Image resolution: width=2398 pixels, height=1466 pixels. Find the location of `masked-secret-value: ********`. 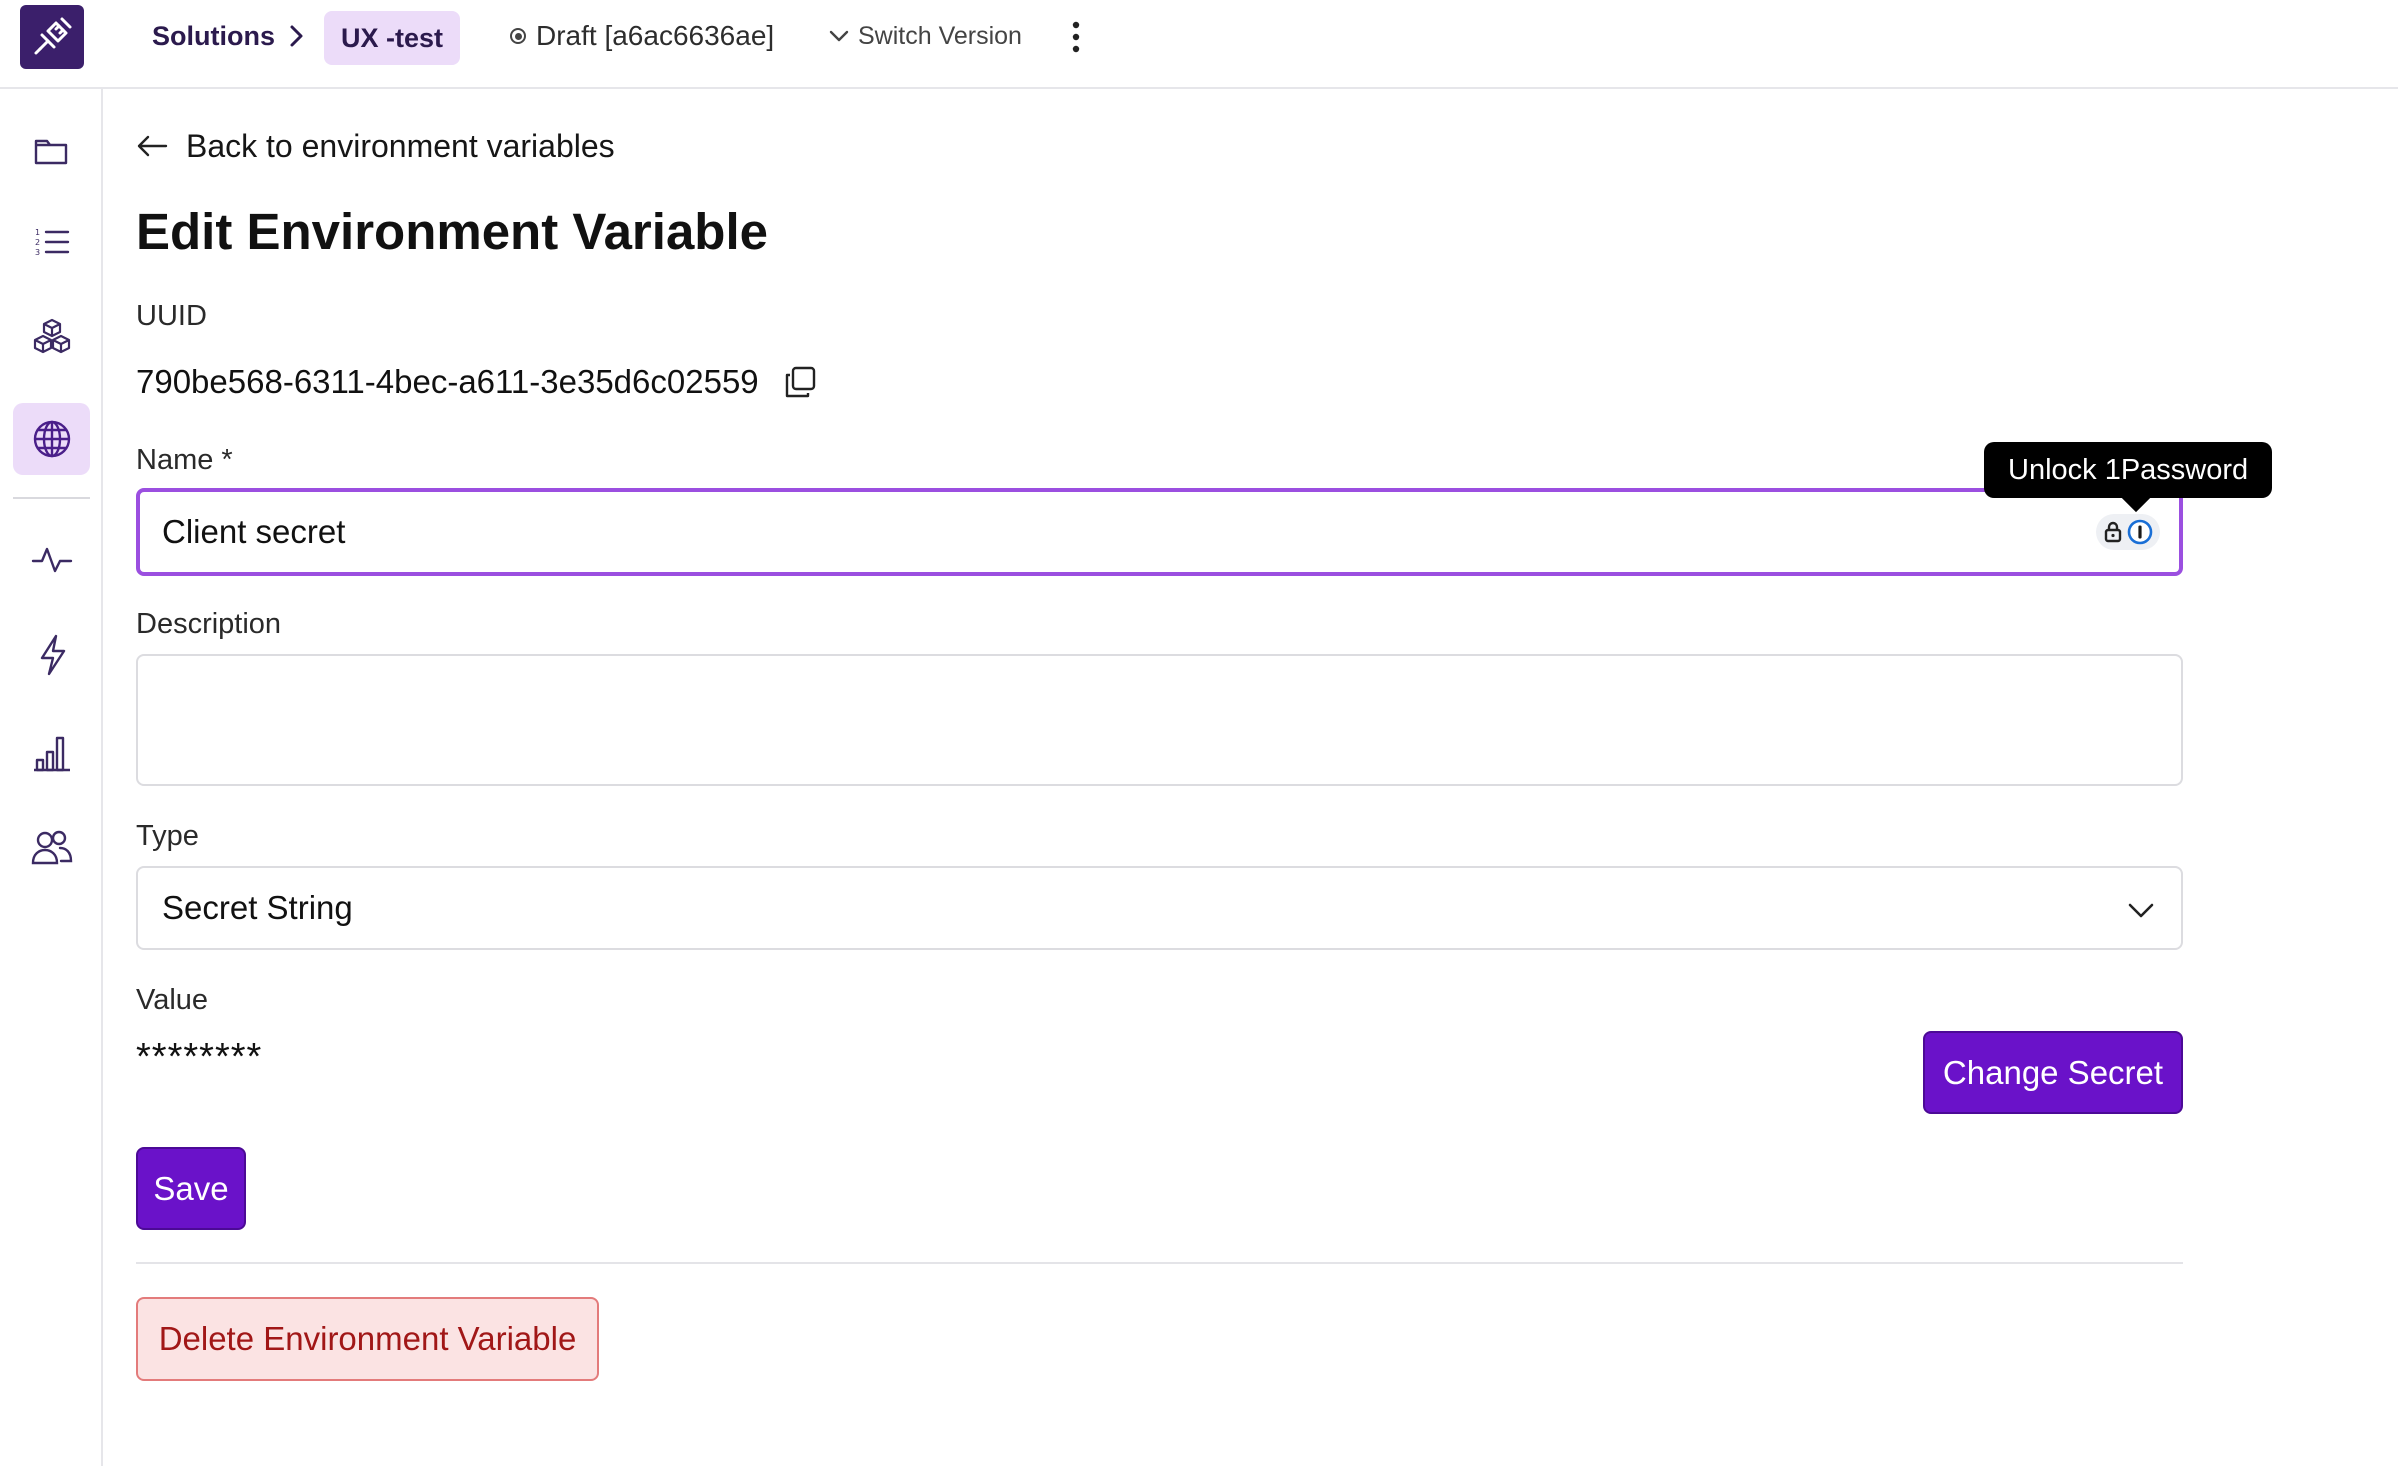

masked-secret-value: ******** is located at coordinates (199, 1057).